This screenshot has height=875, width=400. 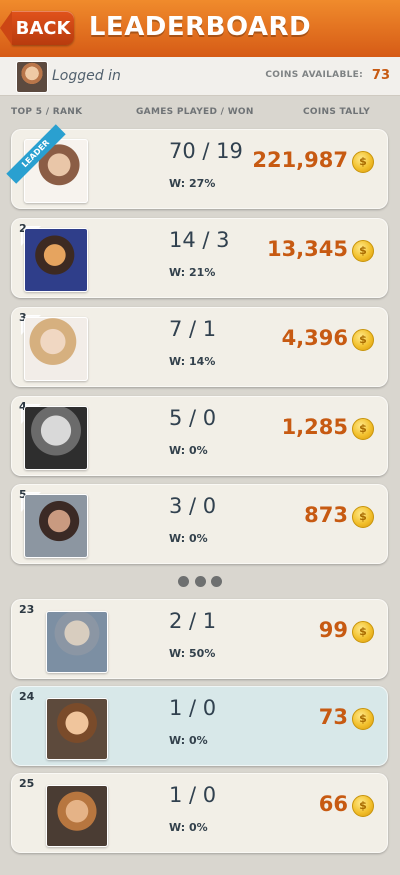 I want to click on column-games: GAMES PLAYED / WON, so click(x=195, y=112).